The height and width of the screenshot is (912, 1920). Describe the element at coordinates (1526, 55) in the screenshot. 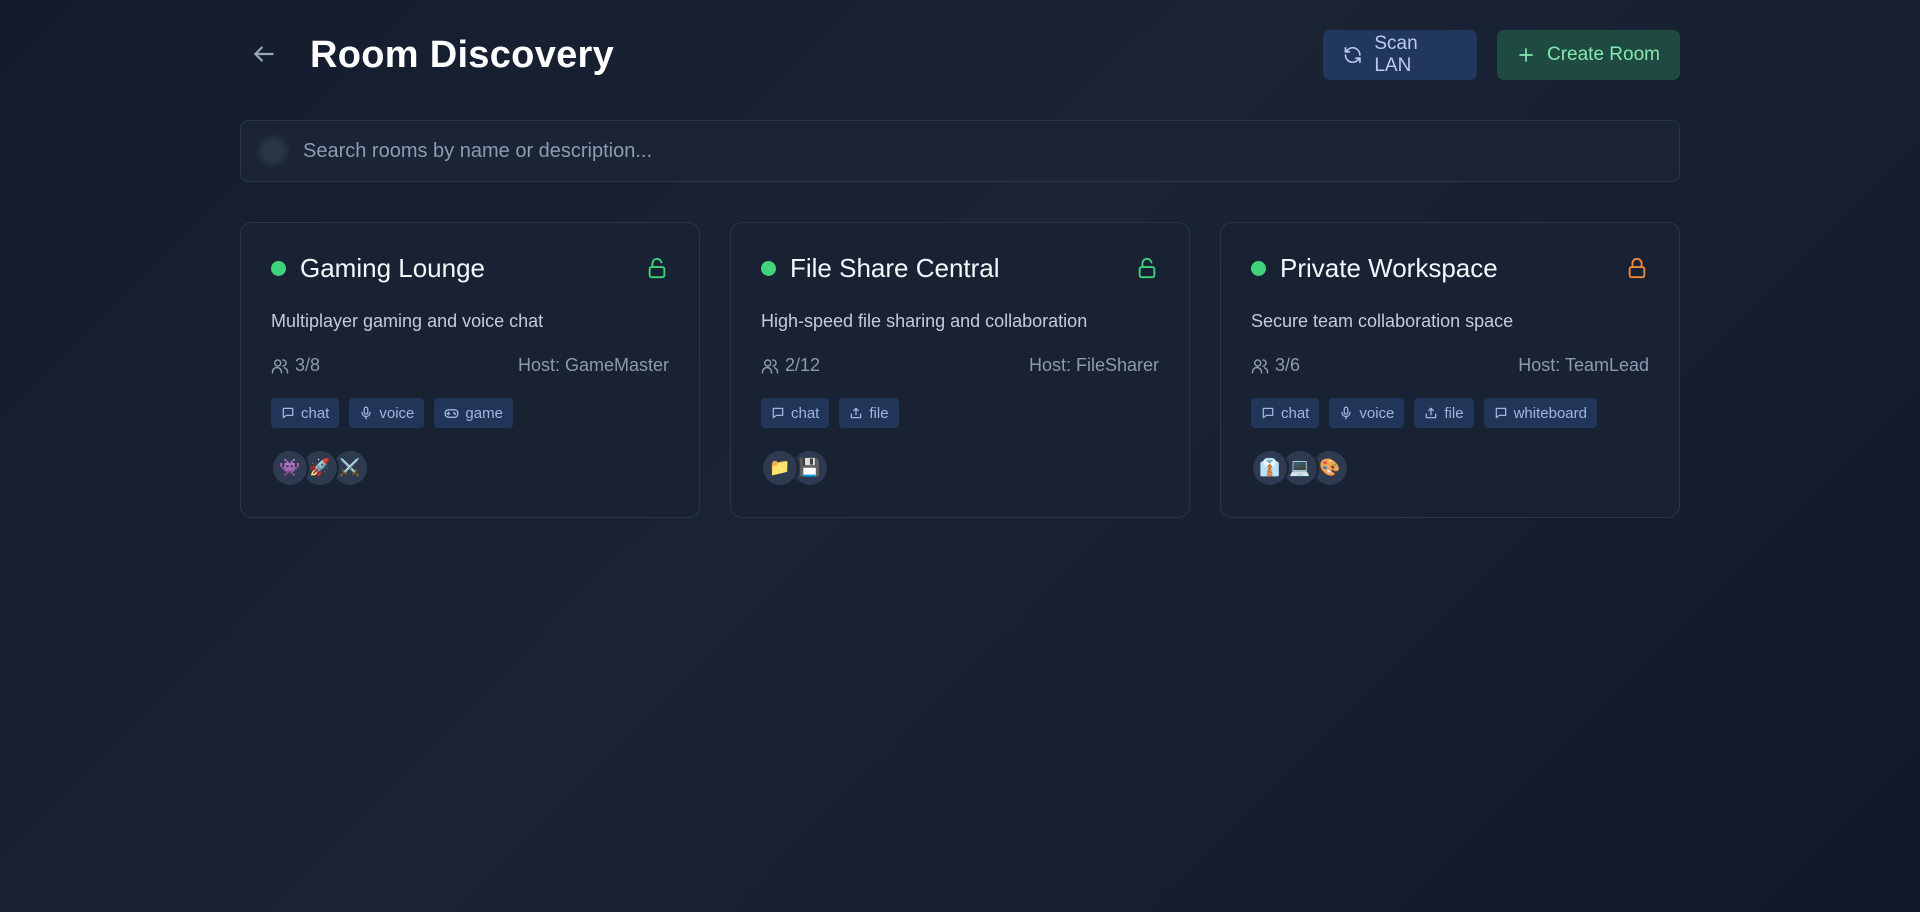

I see `plus-icon` at that location.